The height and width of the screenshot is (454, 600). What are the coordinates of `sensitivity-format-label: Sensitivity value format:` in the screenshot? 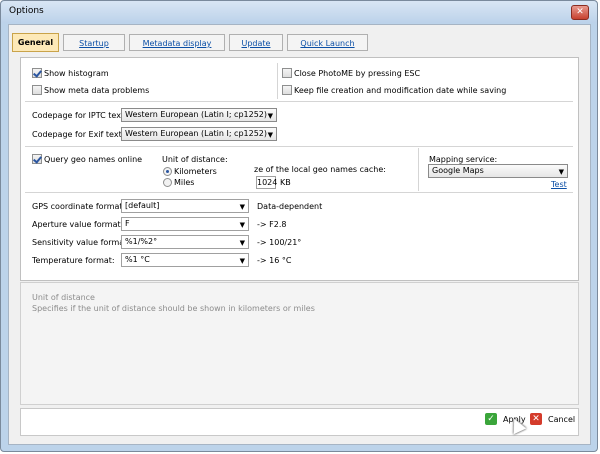 It's located at (81, 242).